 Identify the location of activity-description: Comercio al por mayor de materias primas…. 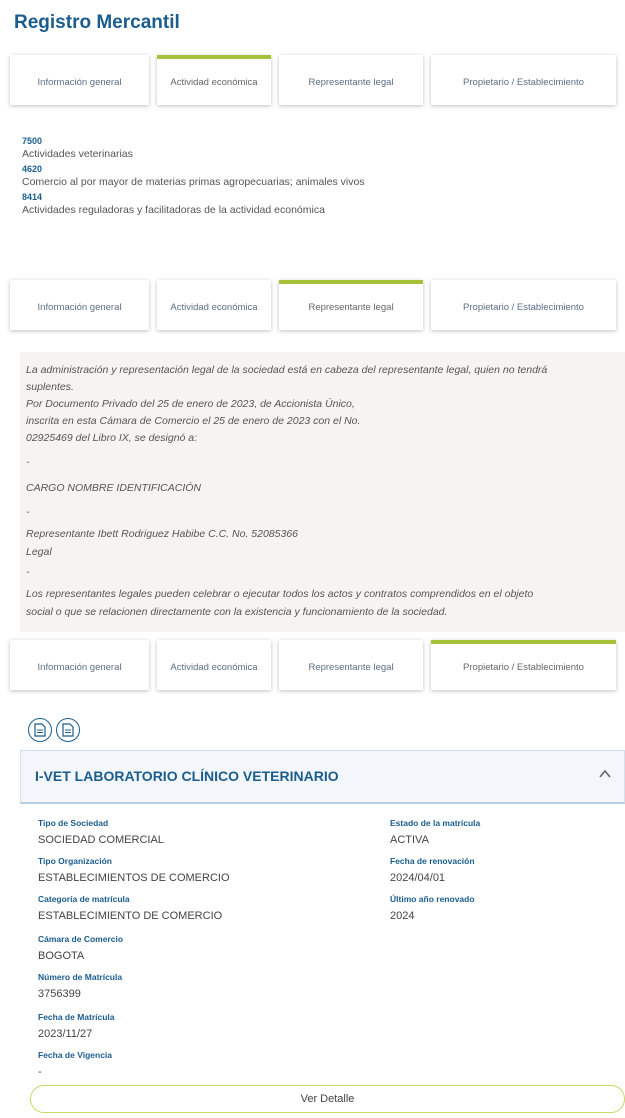
(193, 182).